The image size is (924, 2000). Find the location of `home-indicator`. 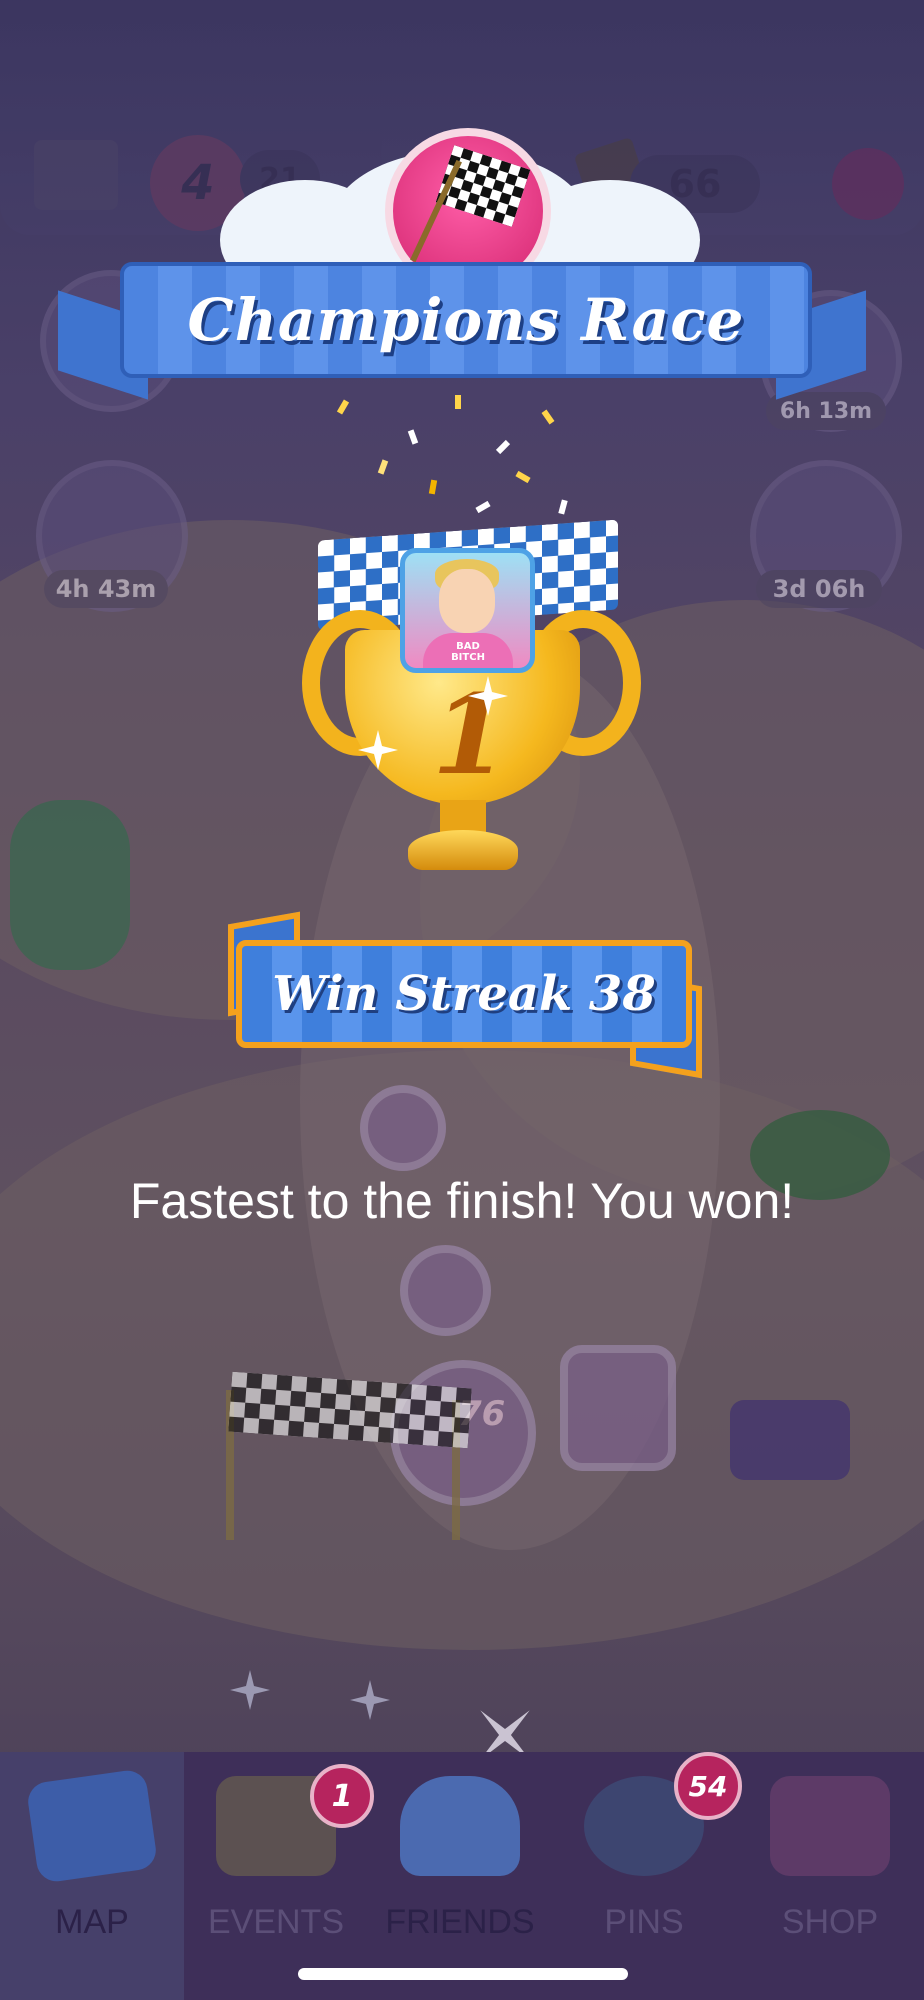

home-indicator is located at coordinates (463, 1974).